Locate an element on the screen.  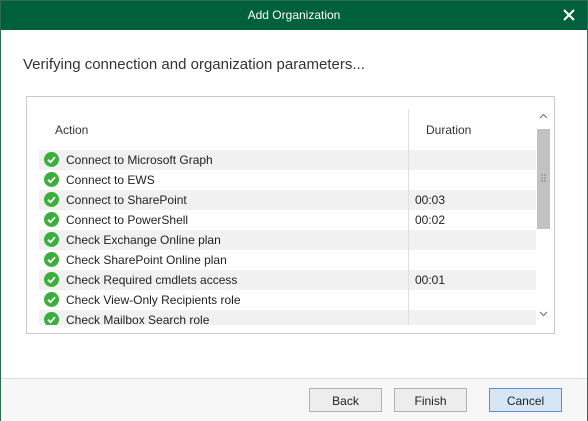
title-bar: Add Organization is located at coordinates (294, 15).